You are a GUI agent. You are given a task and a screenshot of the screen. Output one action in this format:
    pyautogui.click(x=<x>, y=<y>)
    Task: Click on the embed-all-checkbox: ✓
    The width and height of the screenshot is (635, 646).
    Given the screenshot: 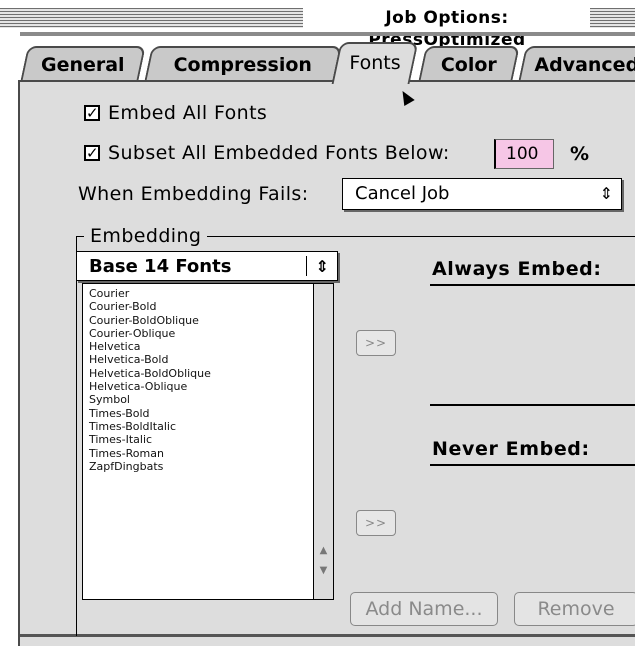 What is the action you would take?
    pyautogui.click(x=92, y=113)
    